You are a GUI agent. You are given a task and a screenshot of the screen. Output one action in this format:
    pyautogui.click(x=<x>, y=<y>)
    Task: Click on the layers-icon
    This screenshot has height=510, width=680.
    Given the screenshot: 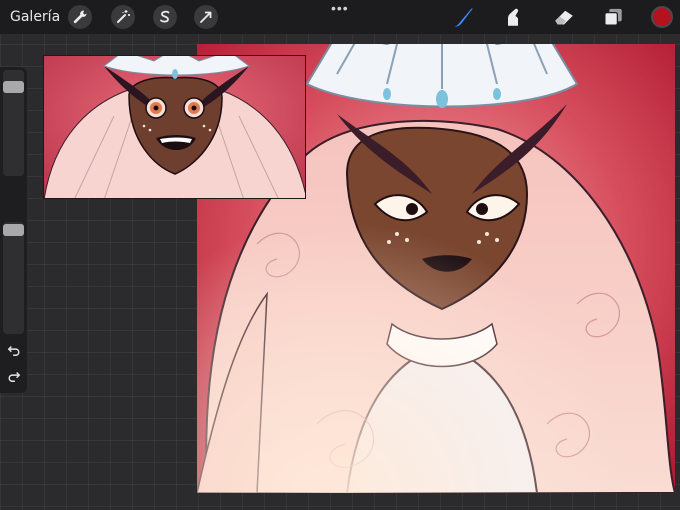 What is the action you would take?
    pyautogui.click(x=613, y=17)
    